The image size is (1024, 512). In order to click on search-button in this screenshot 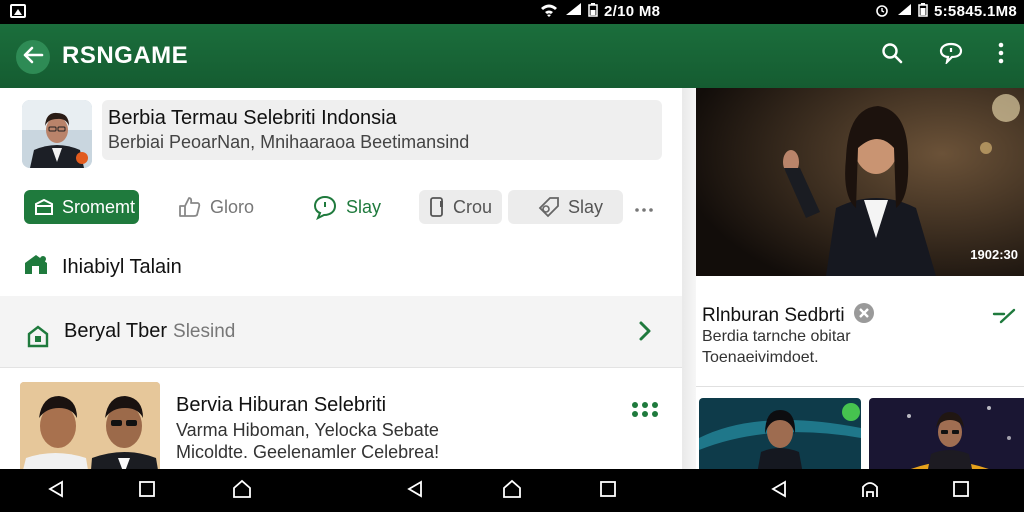, I will do `click(892, 56)`.